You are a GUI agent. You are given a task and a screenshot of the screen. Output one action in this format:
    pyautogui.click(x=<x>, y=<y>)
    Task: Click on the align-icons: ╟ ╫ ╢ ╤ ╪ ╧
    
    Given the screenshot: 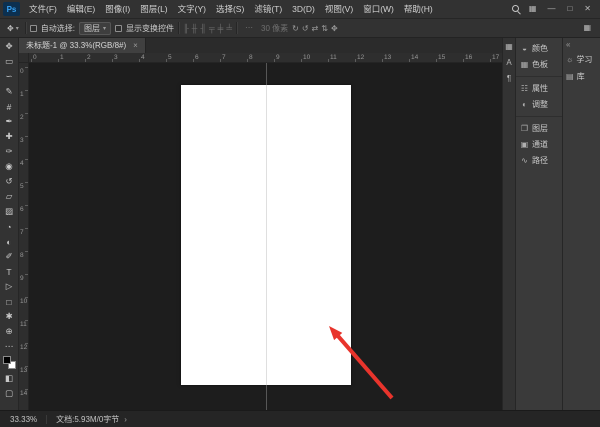 What is the action you would take?
    pyautogui.click(x=207, y=28)
    